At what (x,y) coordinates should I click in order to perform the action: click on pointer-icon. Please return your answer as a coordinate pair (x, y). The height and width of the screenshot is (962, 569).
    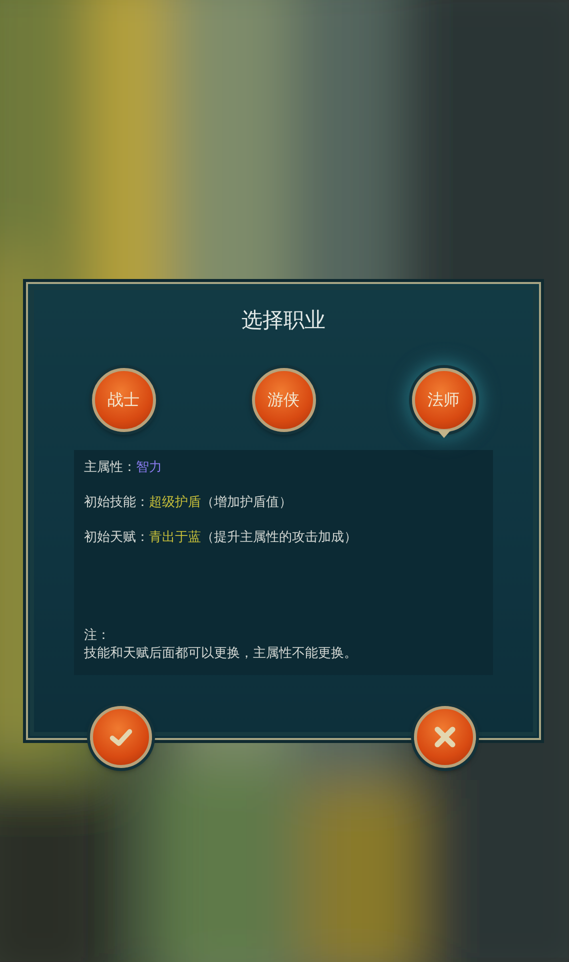
    Looking at the image, I should click on (443, 434).